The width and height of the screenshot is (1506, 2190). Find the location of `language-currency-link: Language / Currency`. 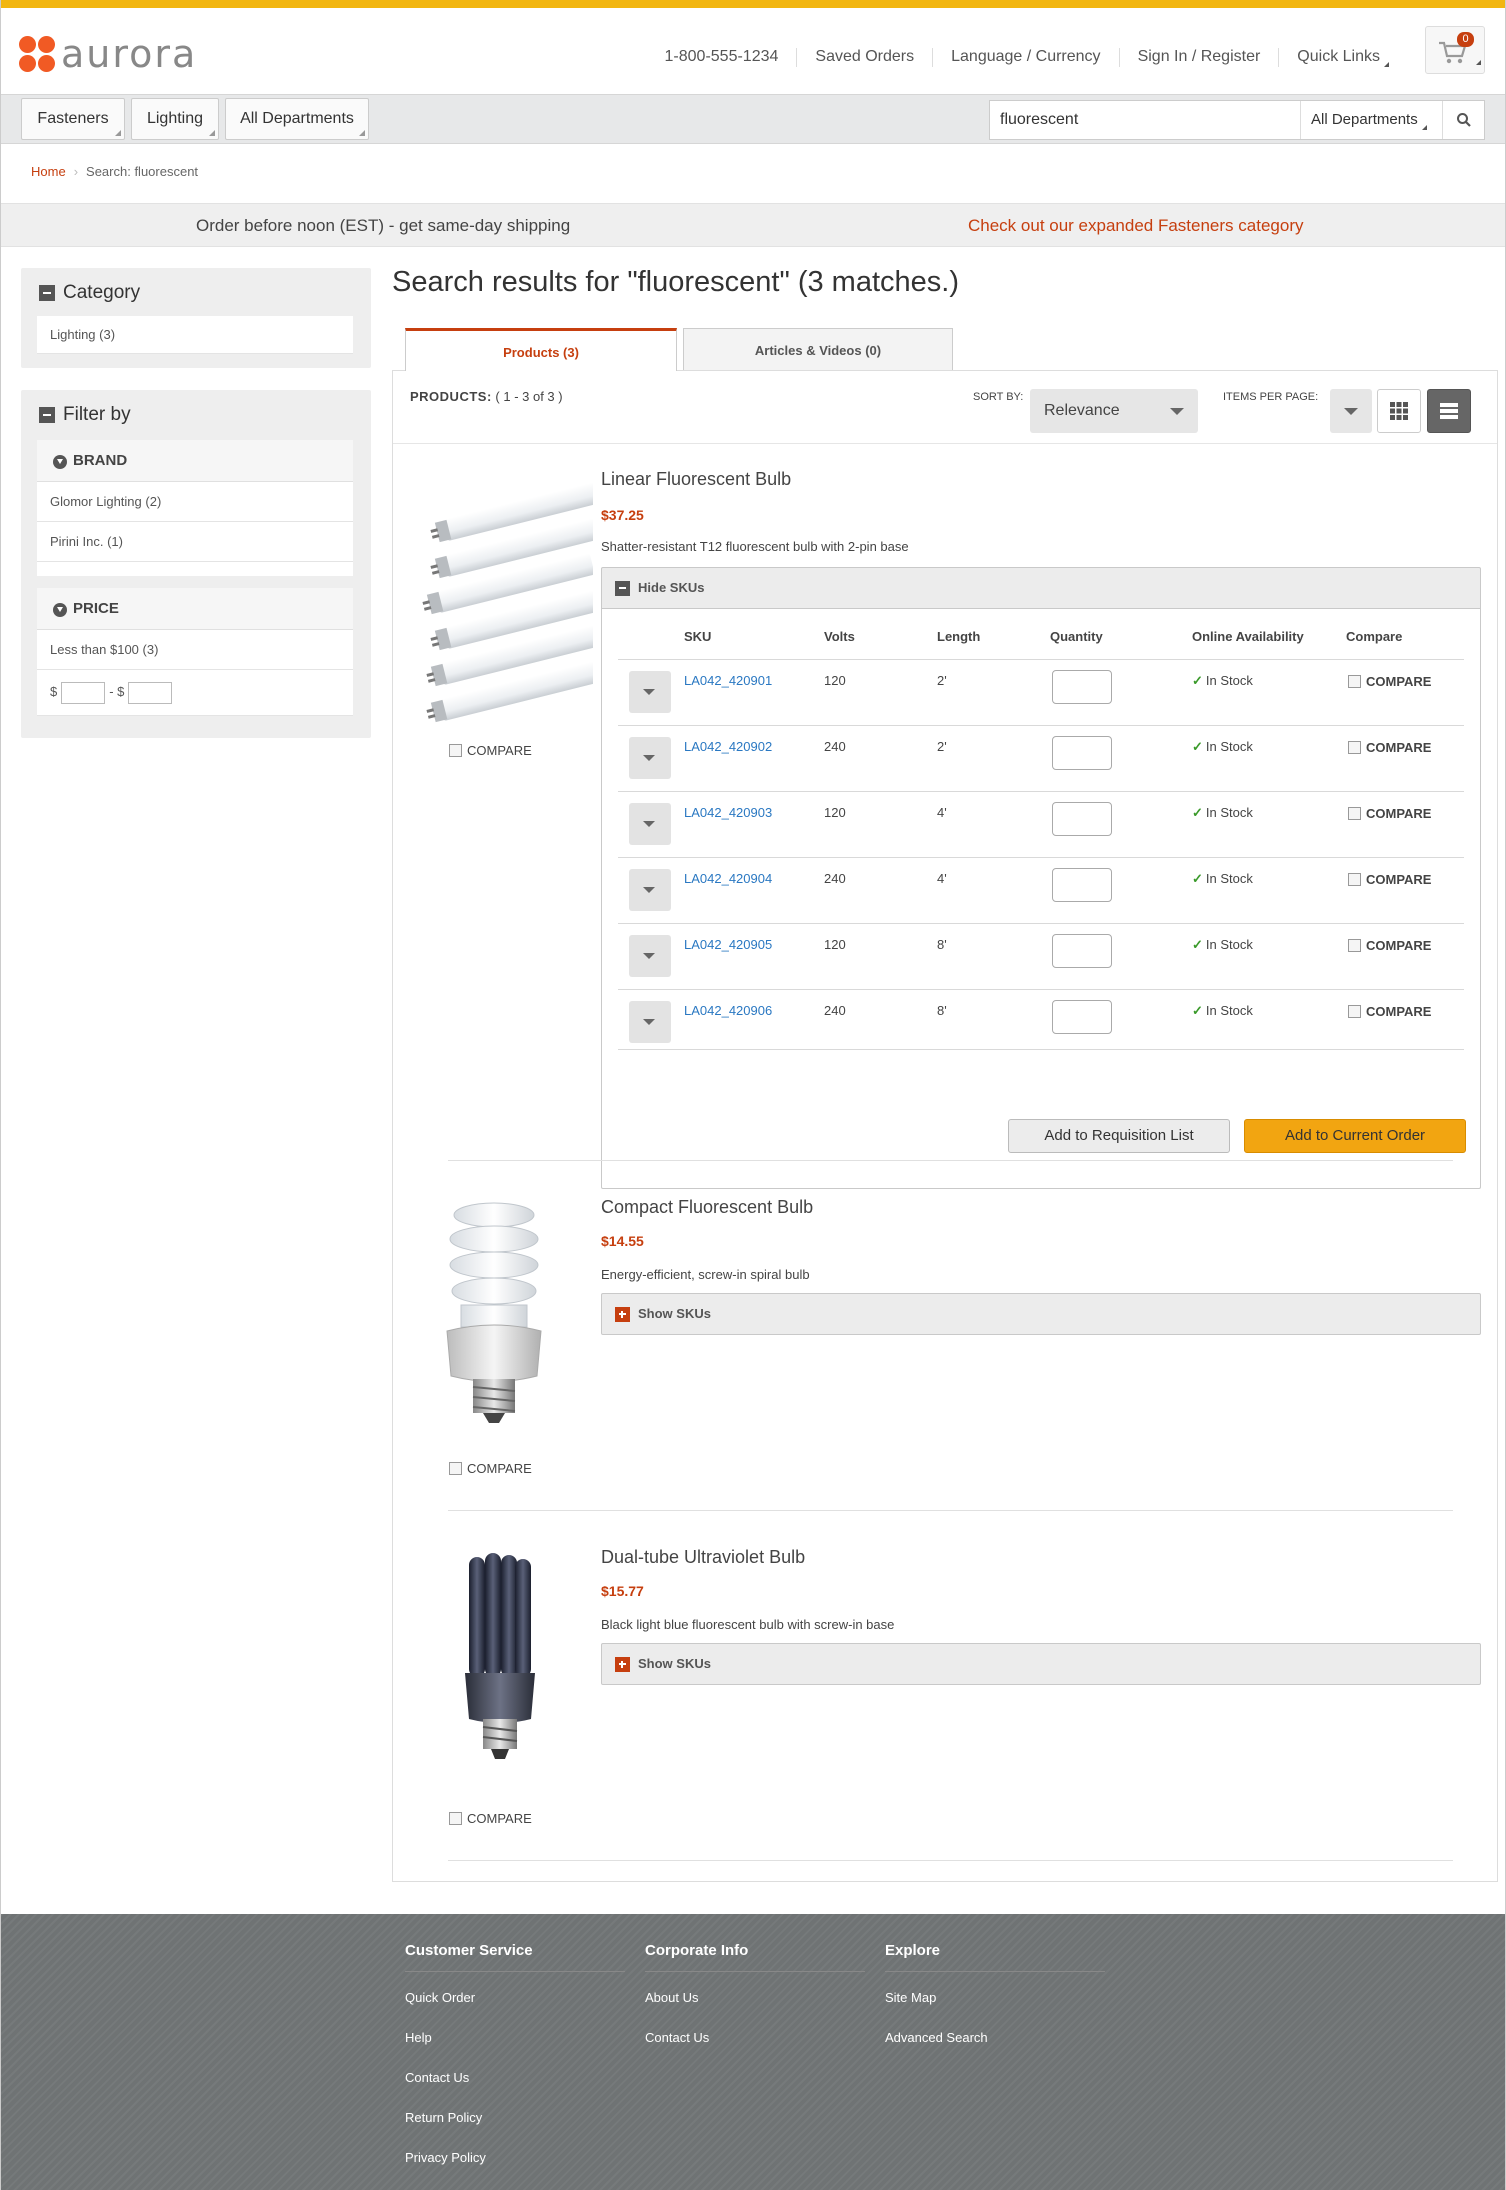

language-currency-link: Language / Currency is located at coordinates (1025, 57).